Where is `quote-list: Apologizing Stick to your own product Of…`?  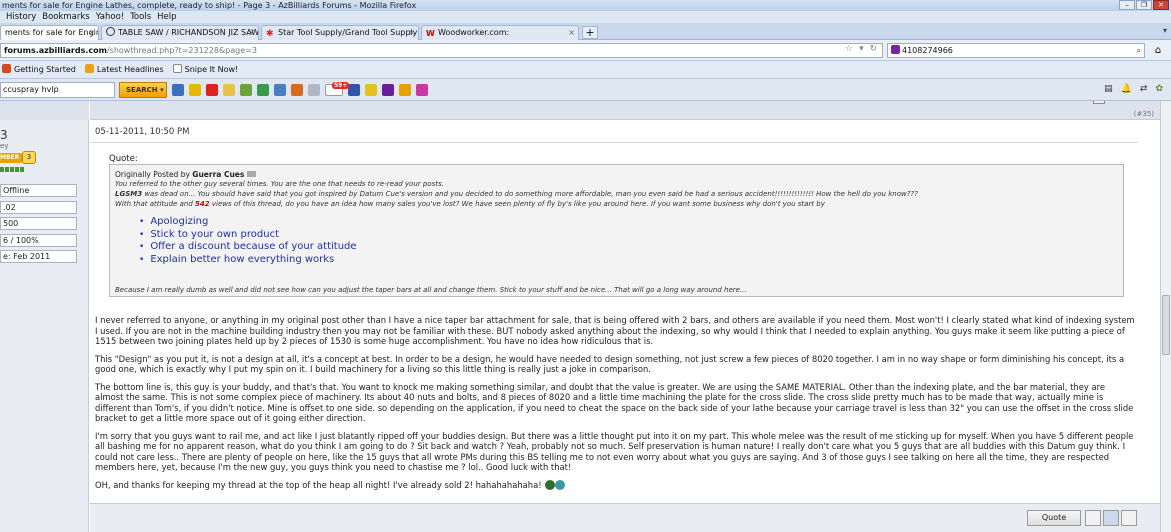
quote-list: Apologizing Stick to your own product Of… is located at coordinates (628, 241).